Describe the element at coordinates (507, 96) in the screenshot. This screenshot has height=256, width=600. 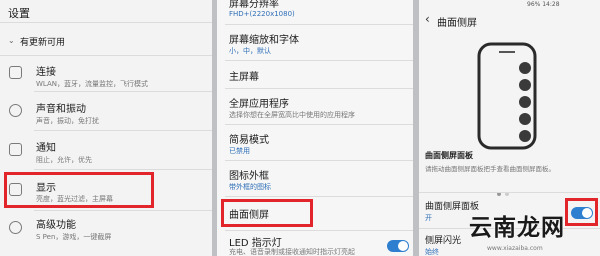
I see `edge-panel-illustration` at that location.